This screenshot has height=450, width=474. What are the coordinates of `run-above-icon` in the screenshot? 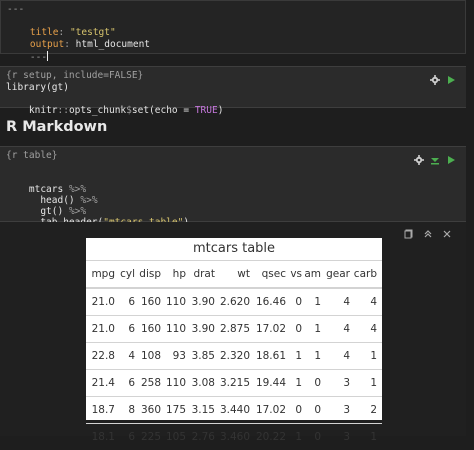 It's located at (435, 157).